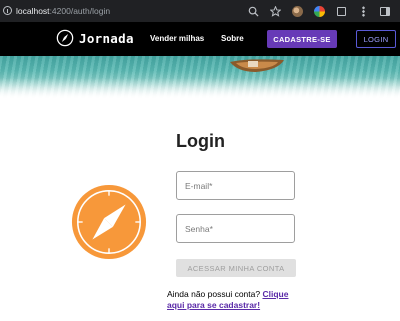 The width and height of the screenshot is (400, 321). Describe the element at coordinates (257, 65) in the screenshot. I see `boat-image` at that location.